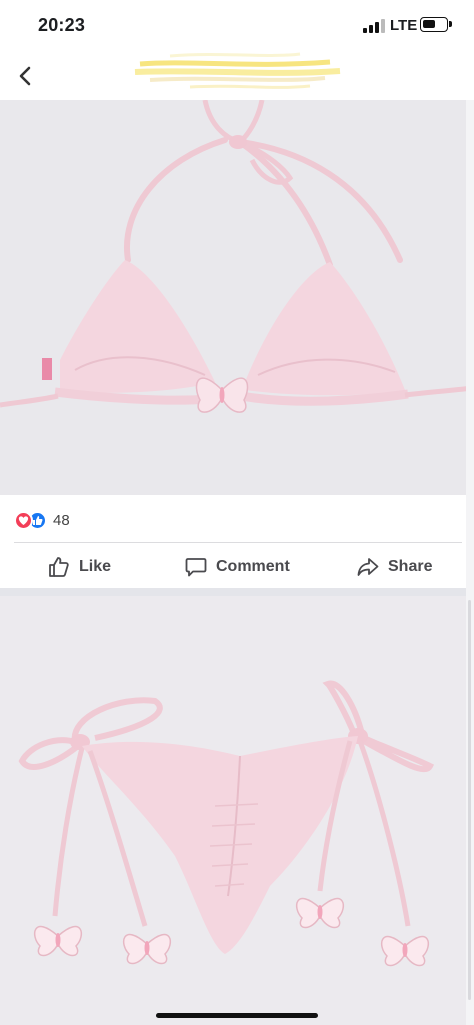  What do you see at coordinates (238, 542) in the screenshot?
I see `divider` at bounding box center [238, 542].